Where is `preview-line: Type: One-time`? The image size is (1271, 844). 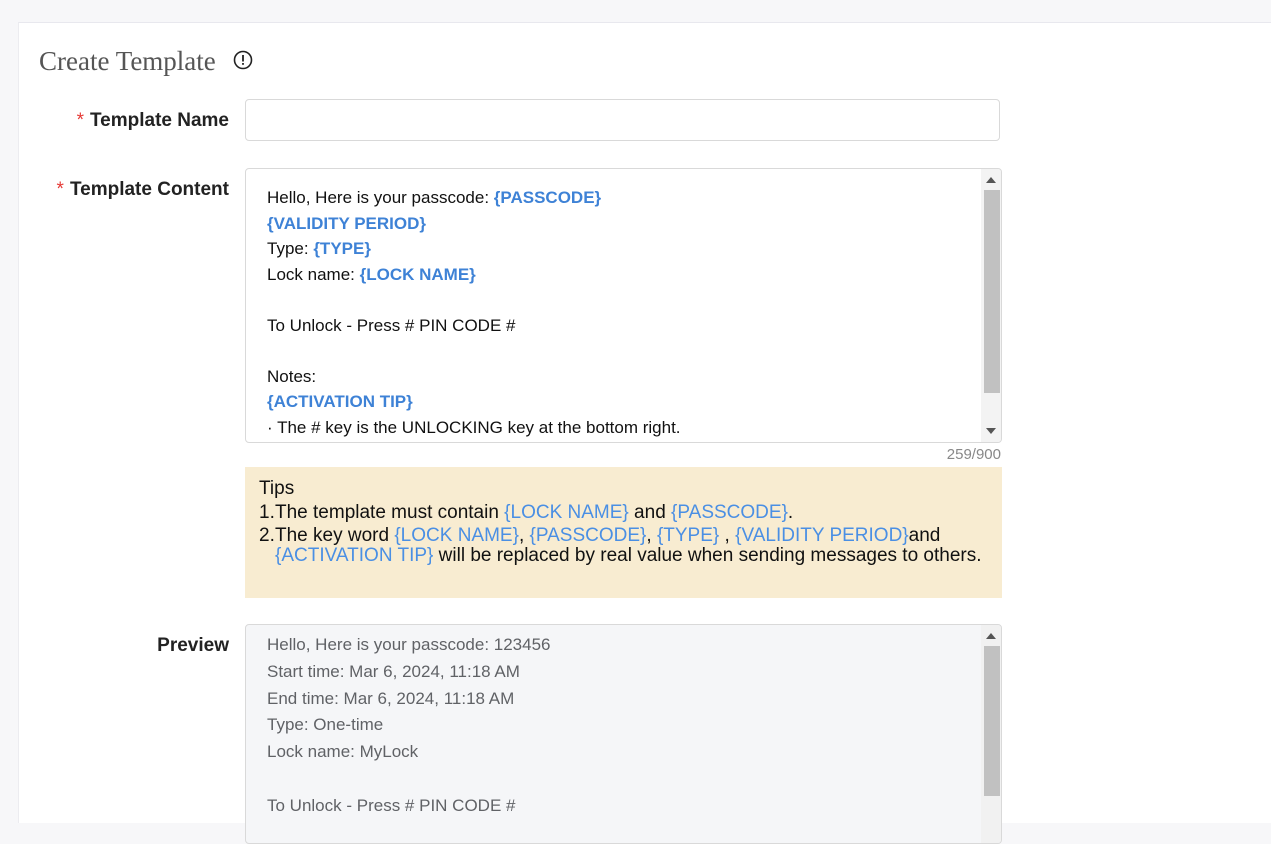 preview-line: Type: One-time is located at coordinates (325, 725).